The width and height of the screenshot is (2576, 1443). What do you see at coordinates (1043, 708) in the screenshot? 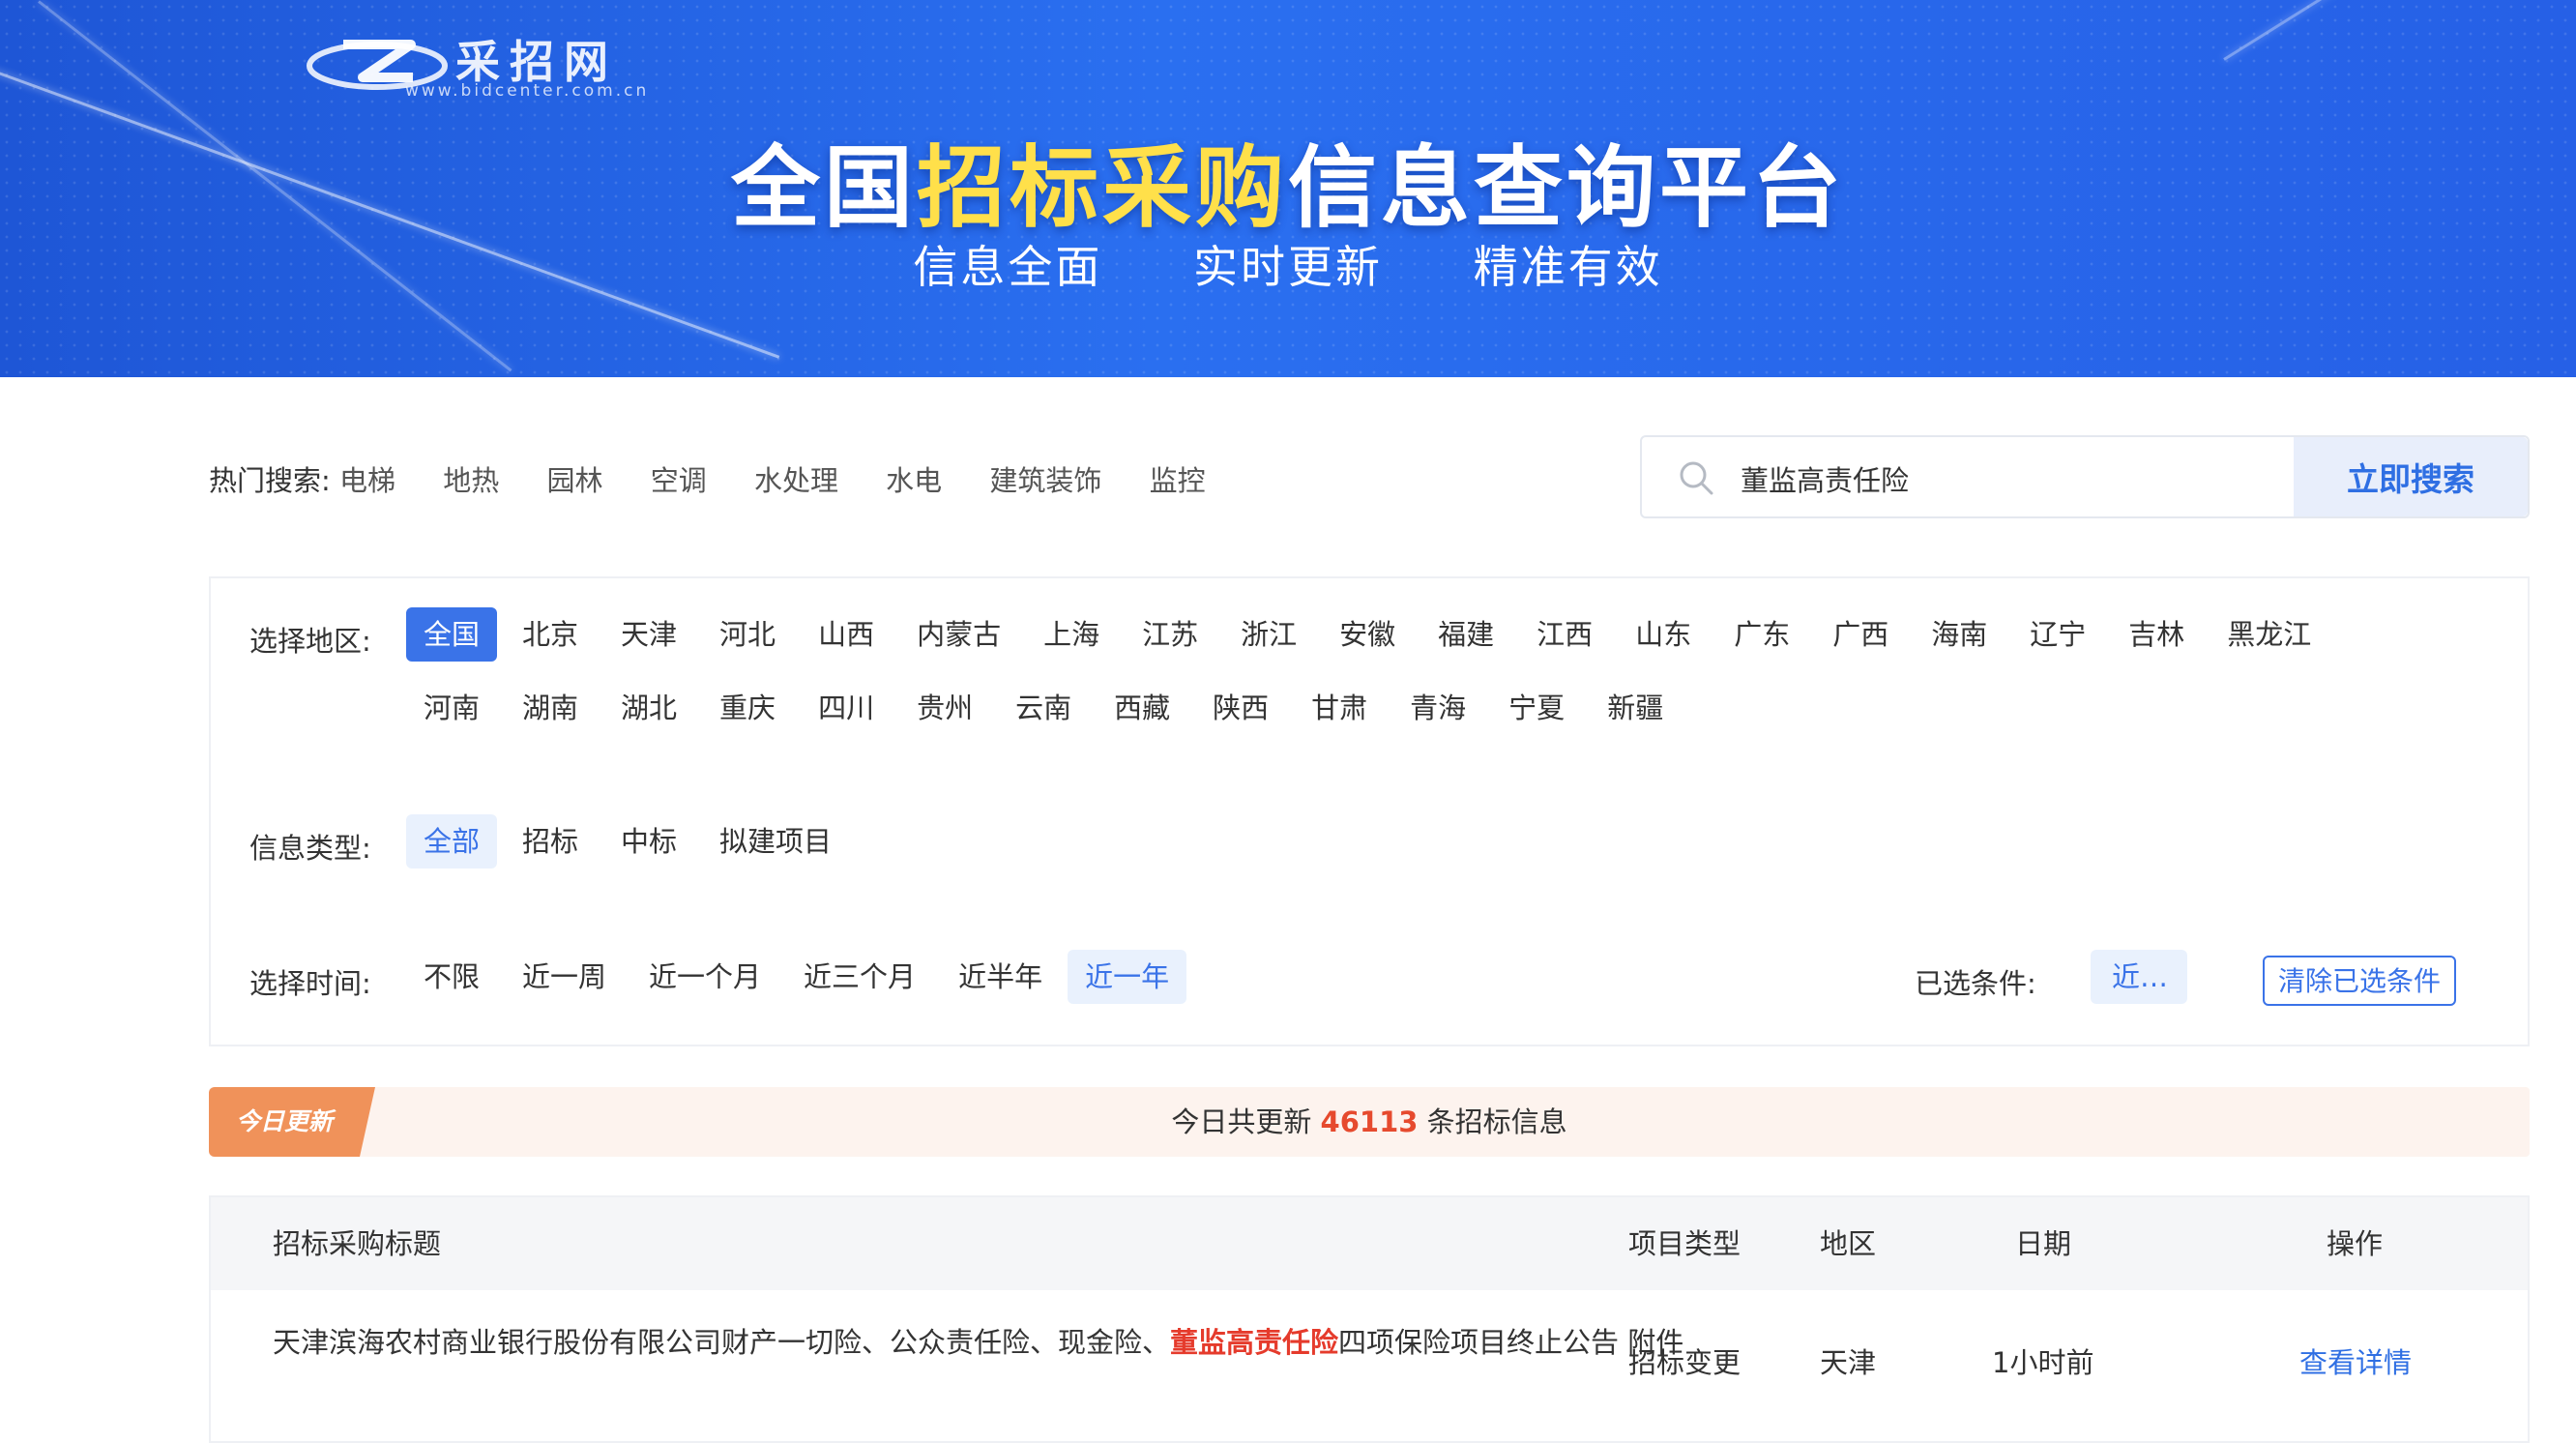
I see `region-option: 云南` at bounding box center [1043, 708].